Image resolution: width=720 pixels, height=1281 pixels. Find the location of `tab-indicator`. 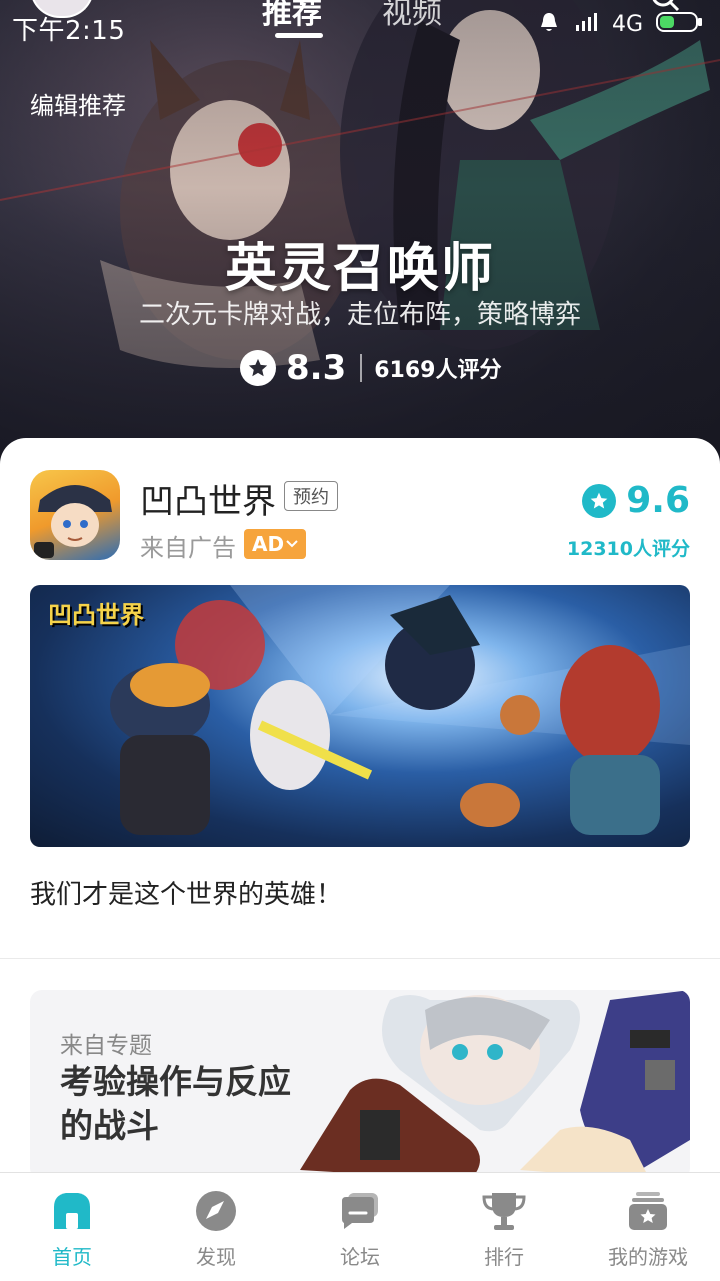

tab-indicator is located at coordinates (299, 35).